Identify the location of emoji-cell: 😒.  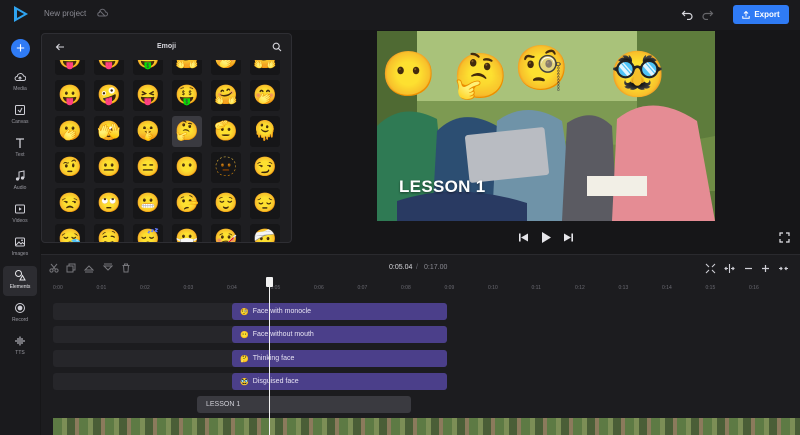
(70, 203).